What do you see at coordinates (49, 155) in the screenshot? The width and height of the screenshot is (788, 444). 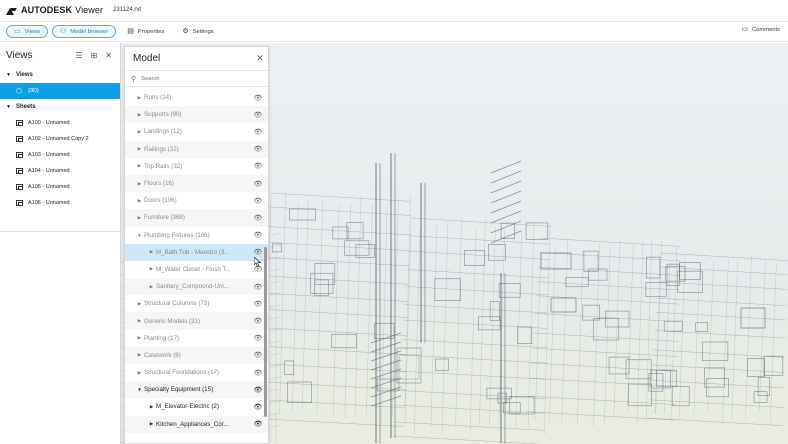 I see `sheet-item-label: A103 - Unnamed` at bounding box center [49, 155].